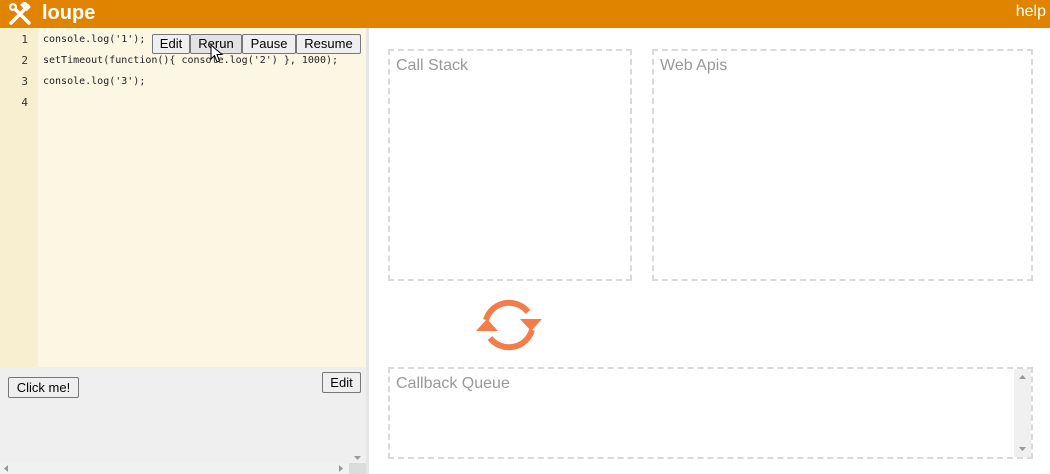  I want to click on scroll-left-arrow-icon, so click(6, 468).